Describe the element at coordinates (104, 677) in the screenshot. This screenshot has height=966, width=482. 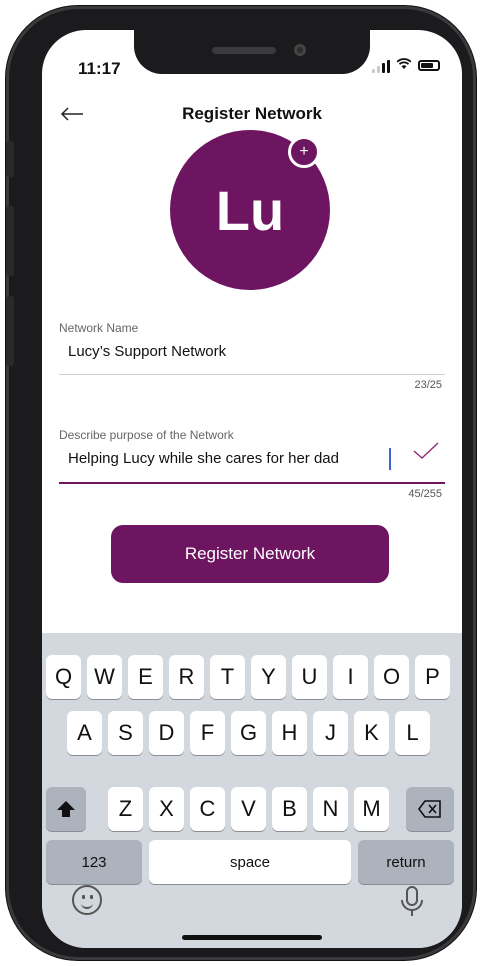
I see `key-w: W` at that location.